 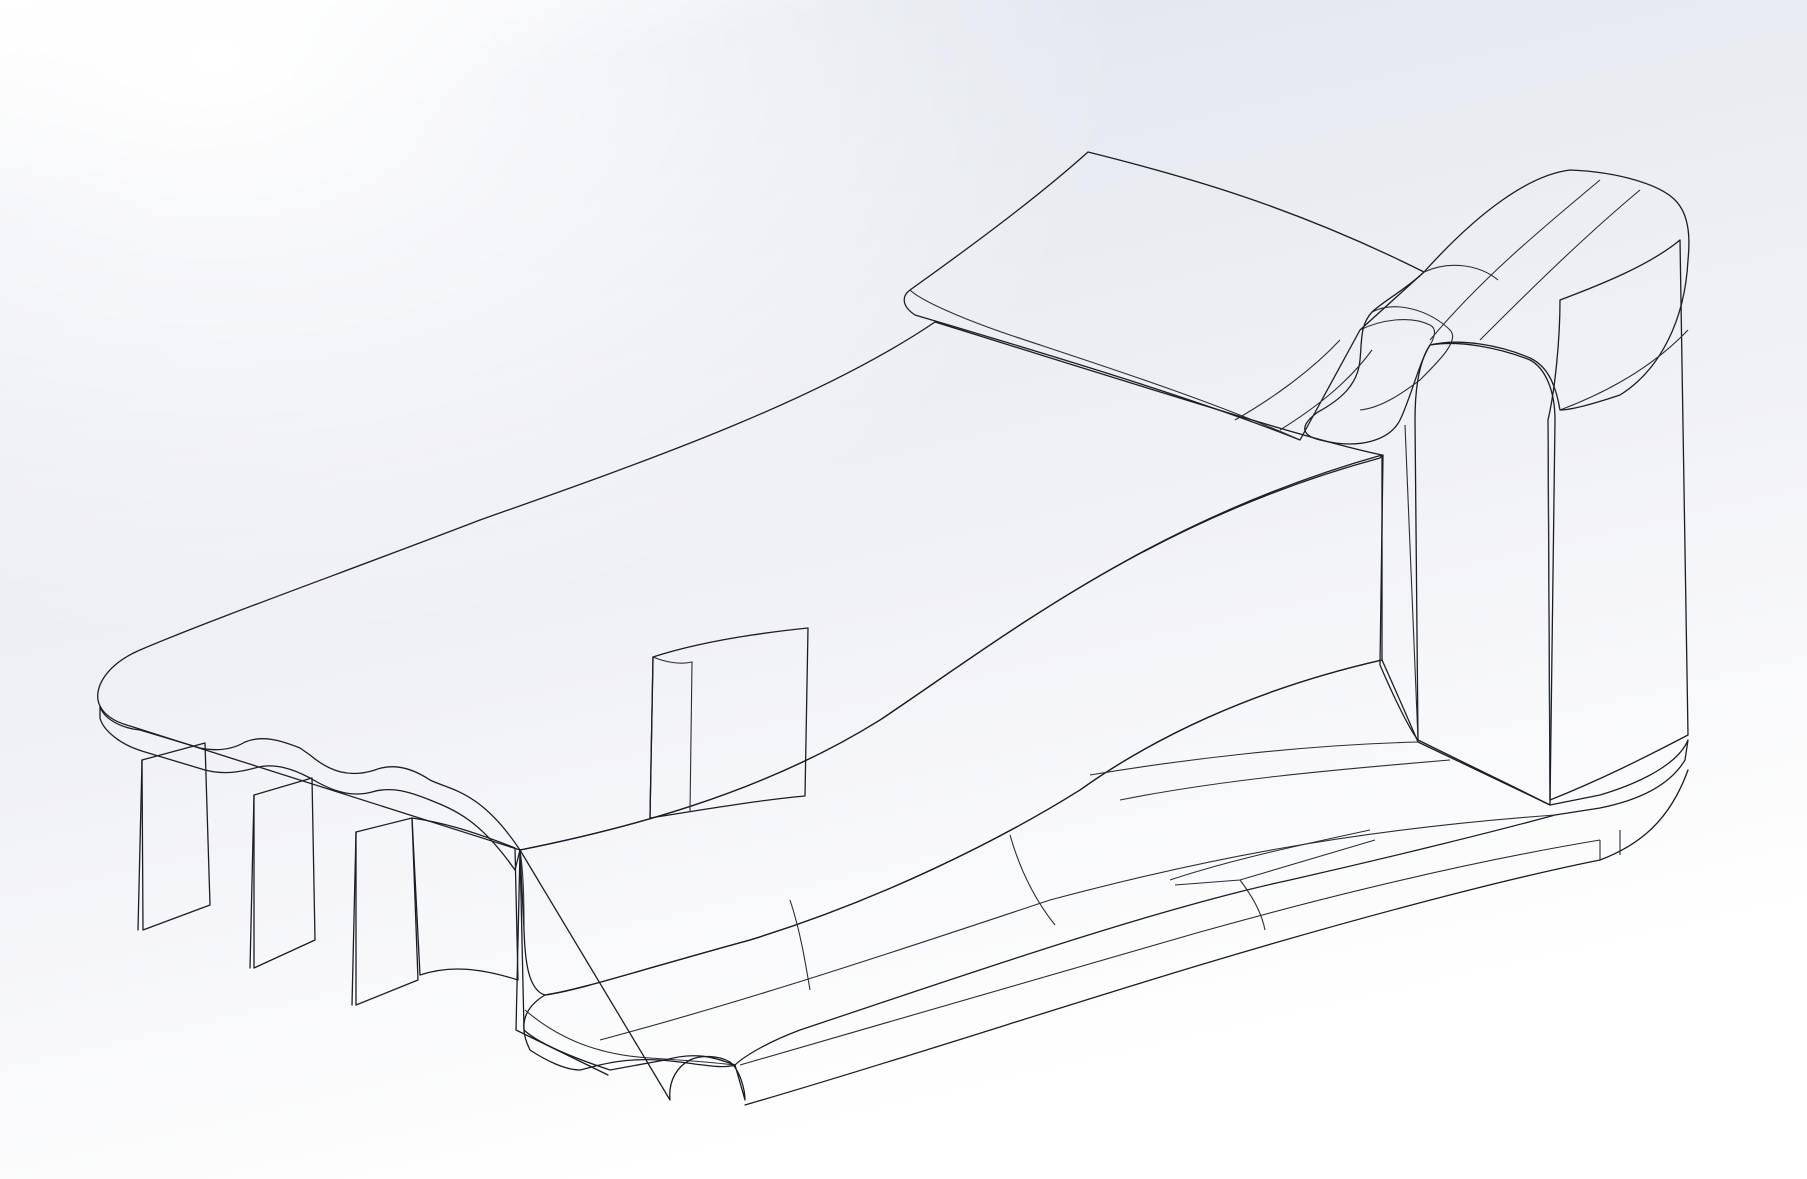 I want to click on endplate-hook, so click(x=1462, y=307).